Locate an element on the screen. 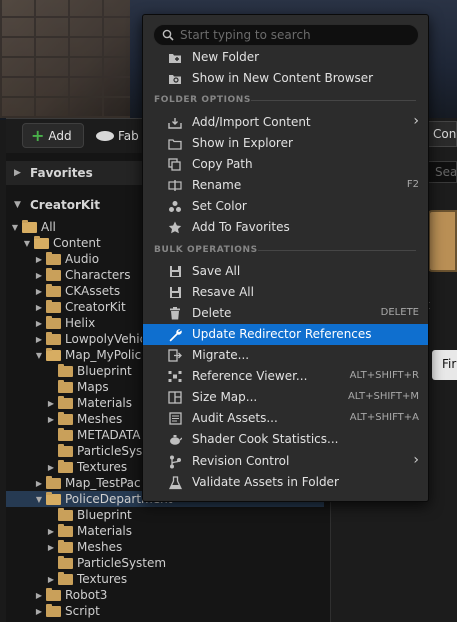 Image resolution: width=457 pixels, height=622 pixels. tree-row: ▶ Meshes is located at coordinates (165, 547).